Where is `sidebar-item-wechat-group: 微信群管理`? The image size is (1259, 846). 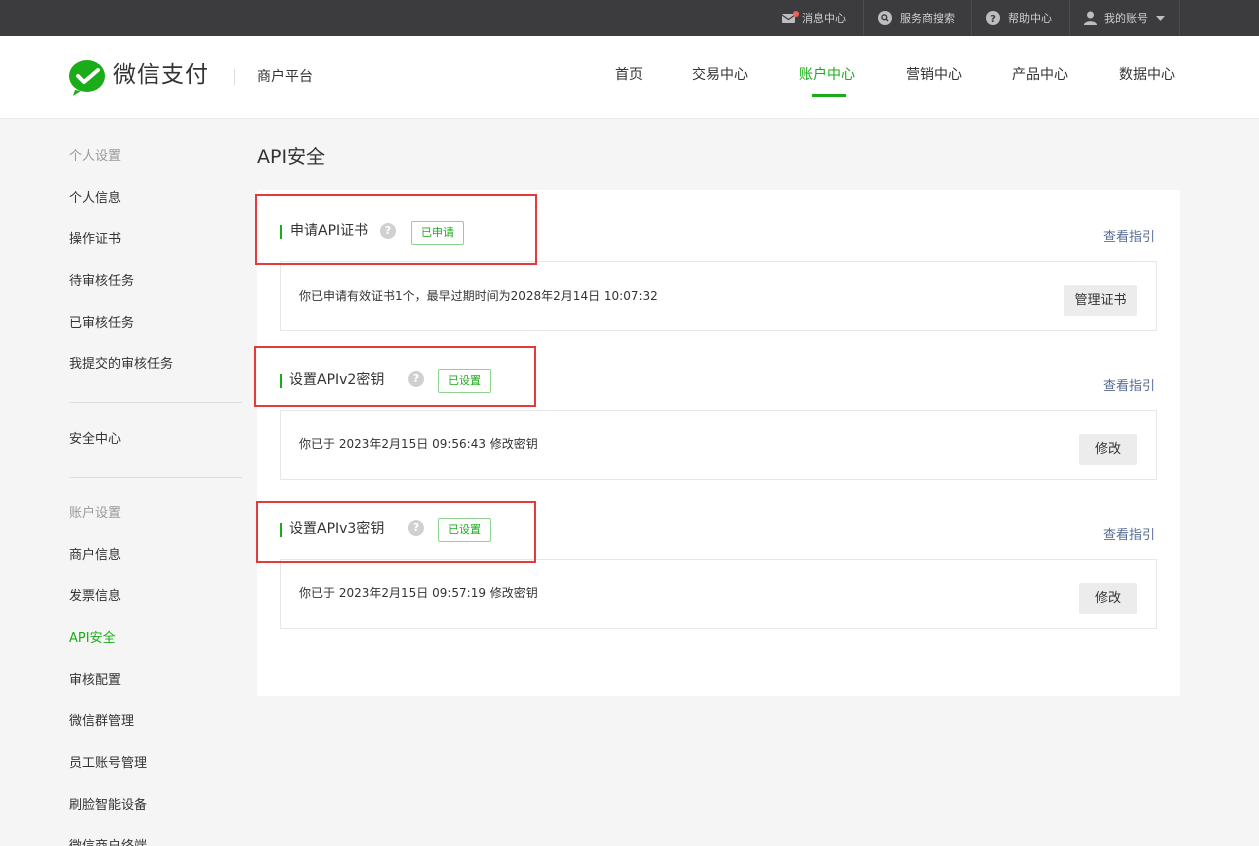 sidebar-item-wechat-group: 微信群管理 is located at coordinates (101, 722).